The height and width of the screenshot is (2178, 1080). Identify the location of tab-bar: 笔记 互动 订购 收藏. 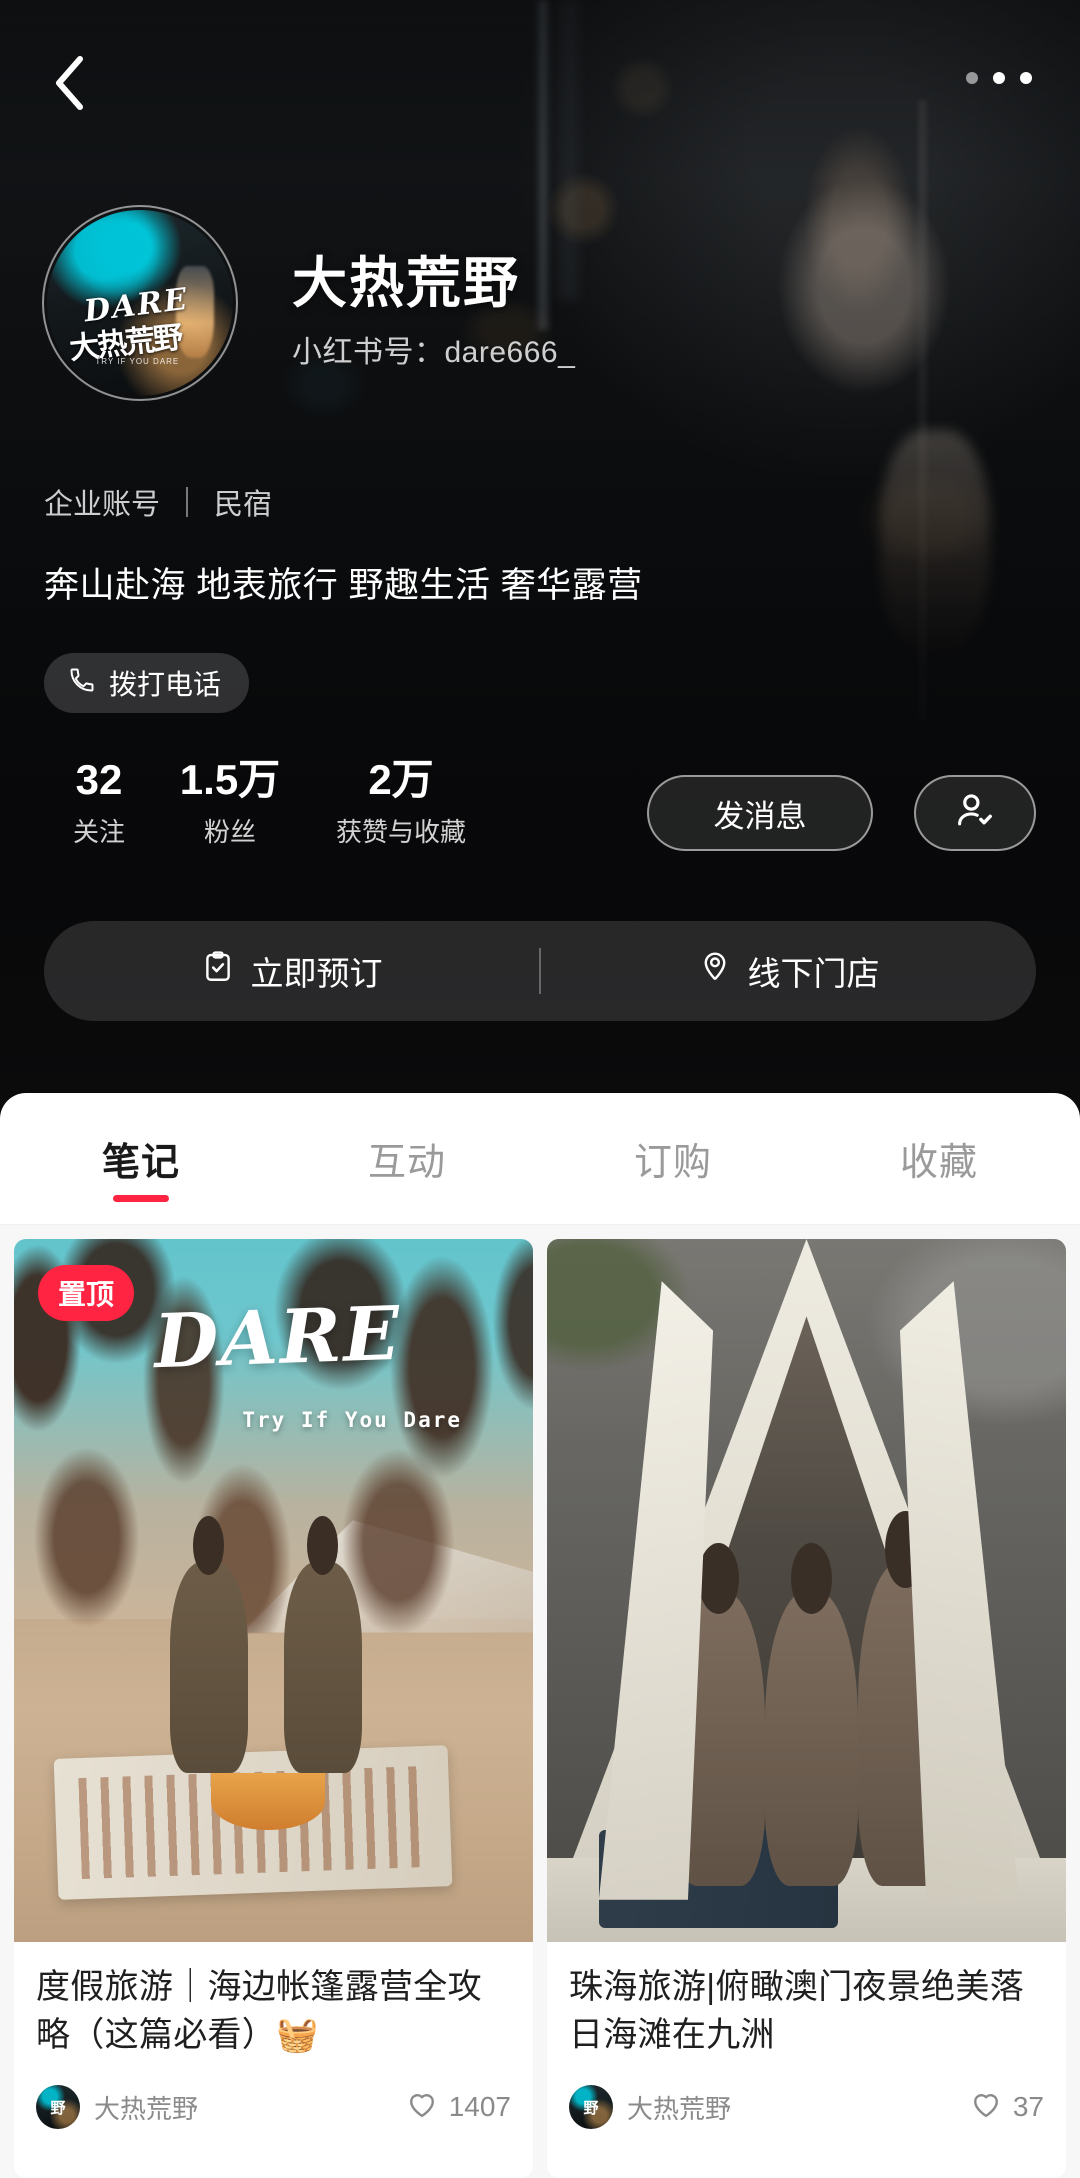
(540, 1159).